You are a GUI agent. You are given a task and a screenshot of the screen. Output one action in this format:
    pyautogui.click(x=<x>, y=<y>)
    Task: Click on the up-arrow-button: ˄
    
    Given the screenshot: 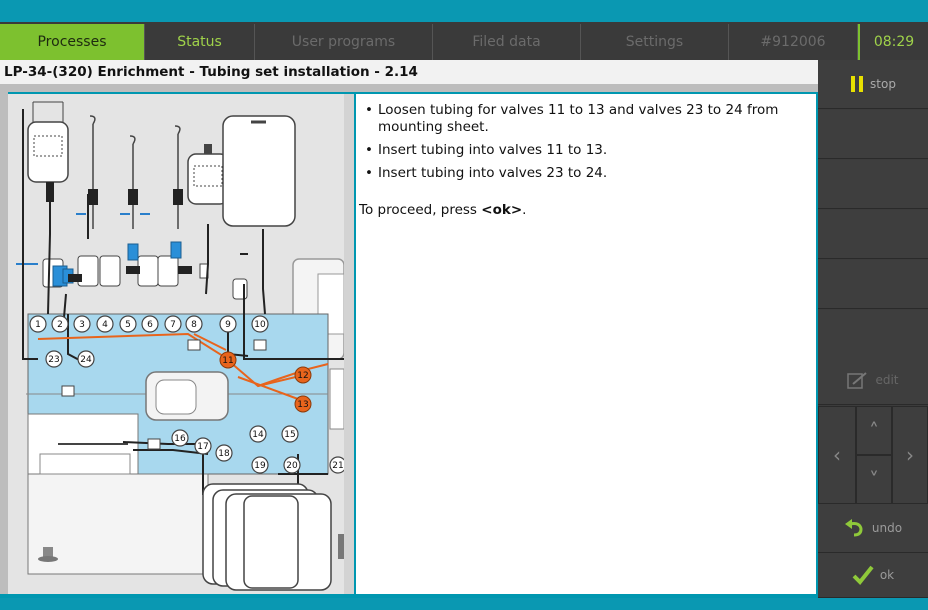 What is the action you would take?
    pyautogui.click(x=874, y=430)
    